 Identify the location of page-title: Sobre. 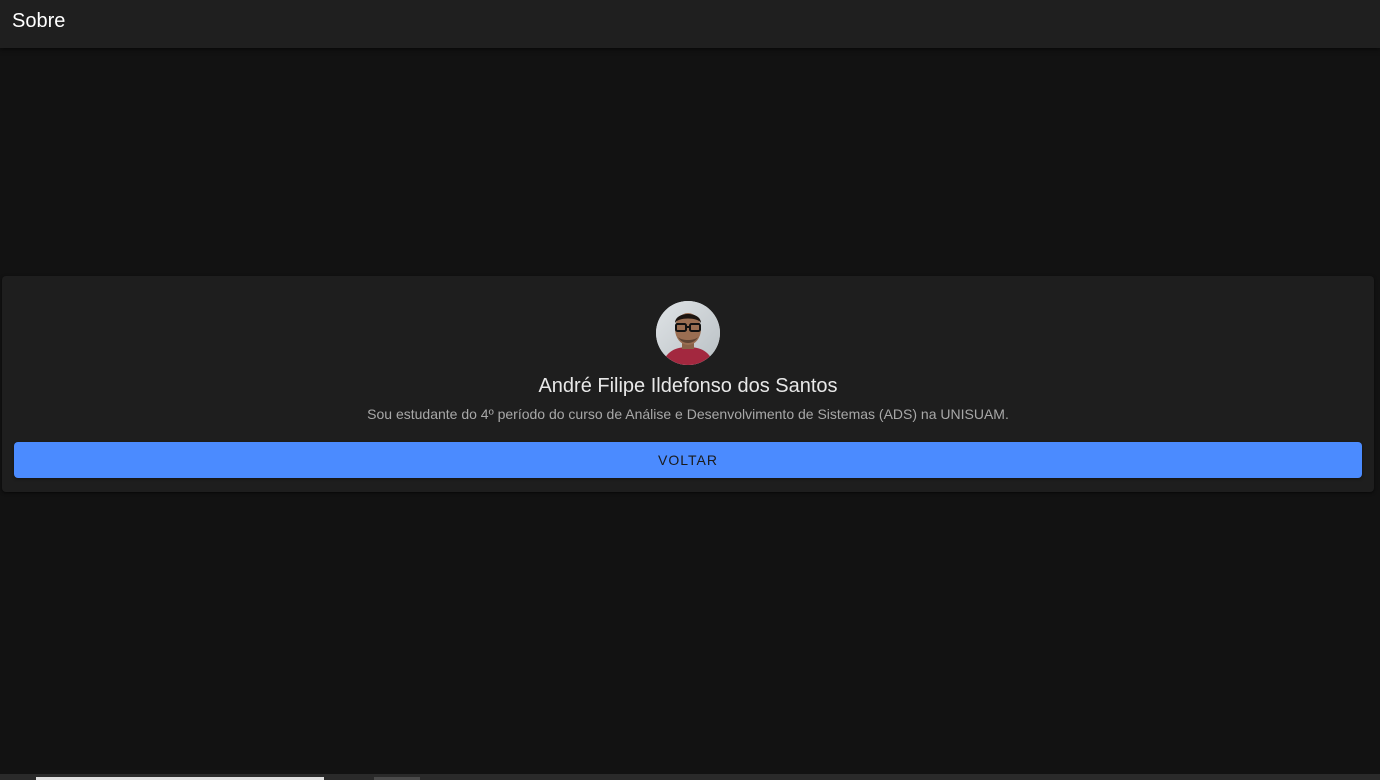
(39, 21).